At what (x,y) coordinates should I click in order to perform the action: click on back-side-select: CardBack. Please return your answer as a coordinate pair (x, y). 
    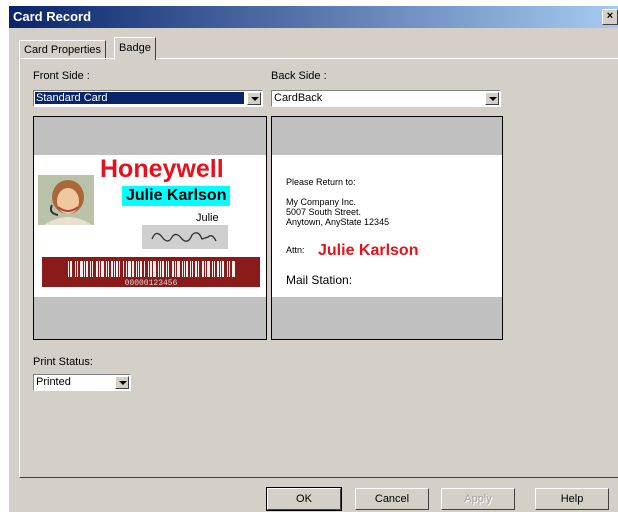
    Looking at the image, I should click on (386, 98).